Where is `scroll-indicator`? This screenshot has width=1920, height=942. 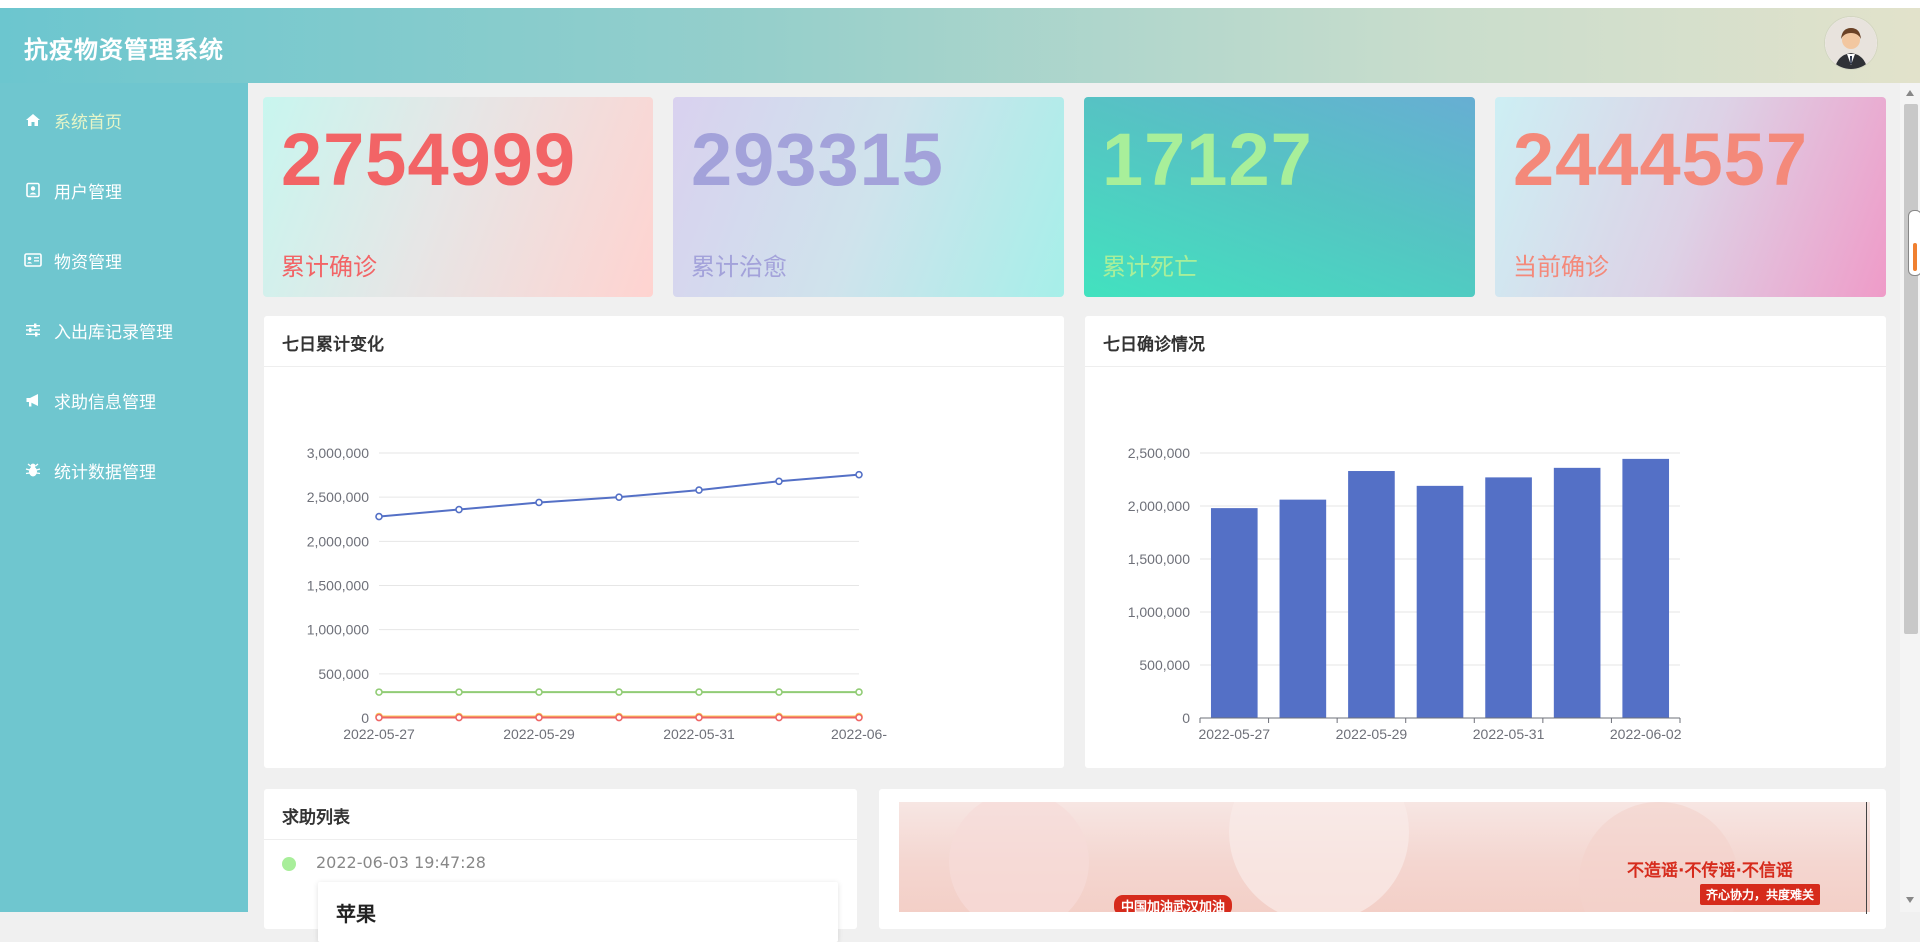
scroll-indicator is located at coordinates (1914, 243).